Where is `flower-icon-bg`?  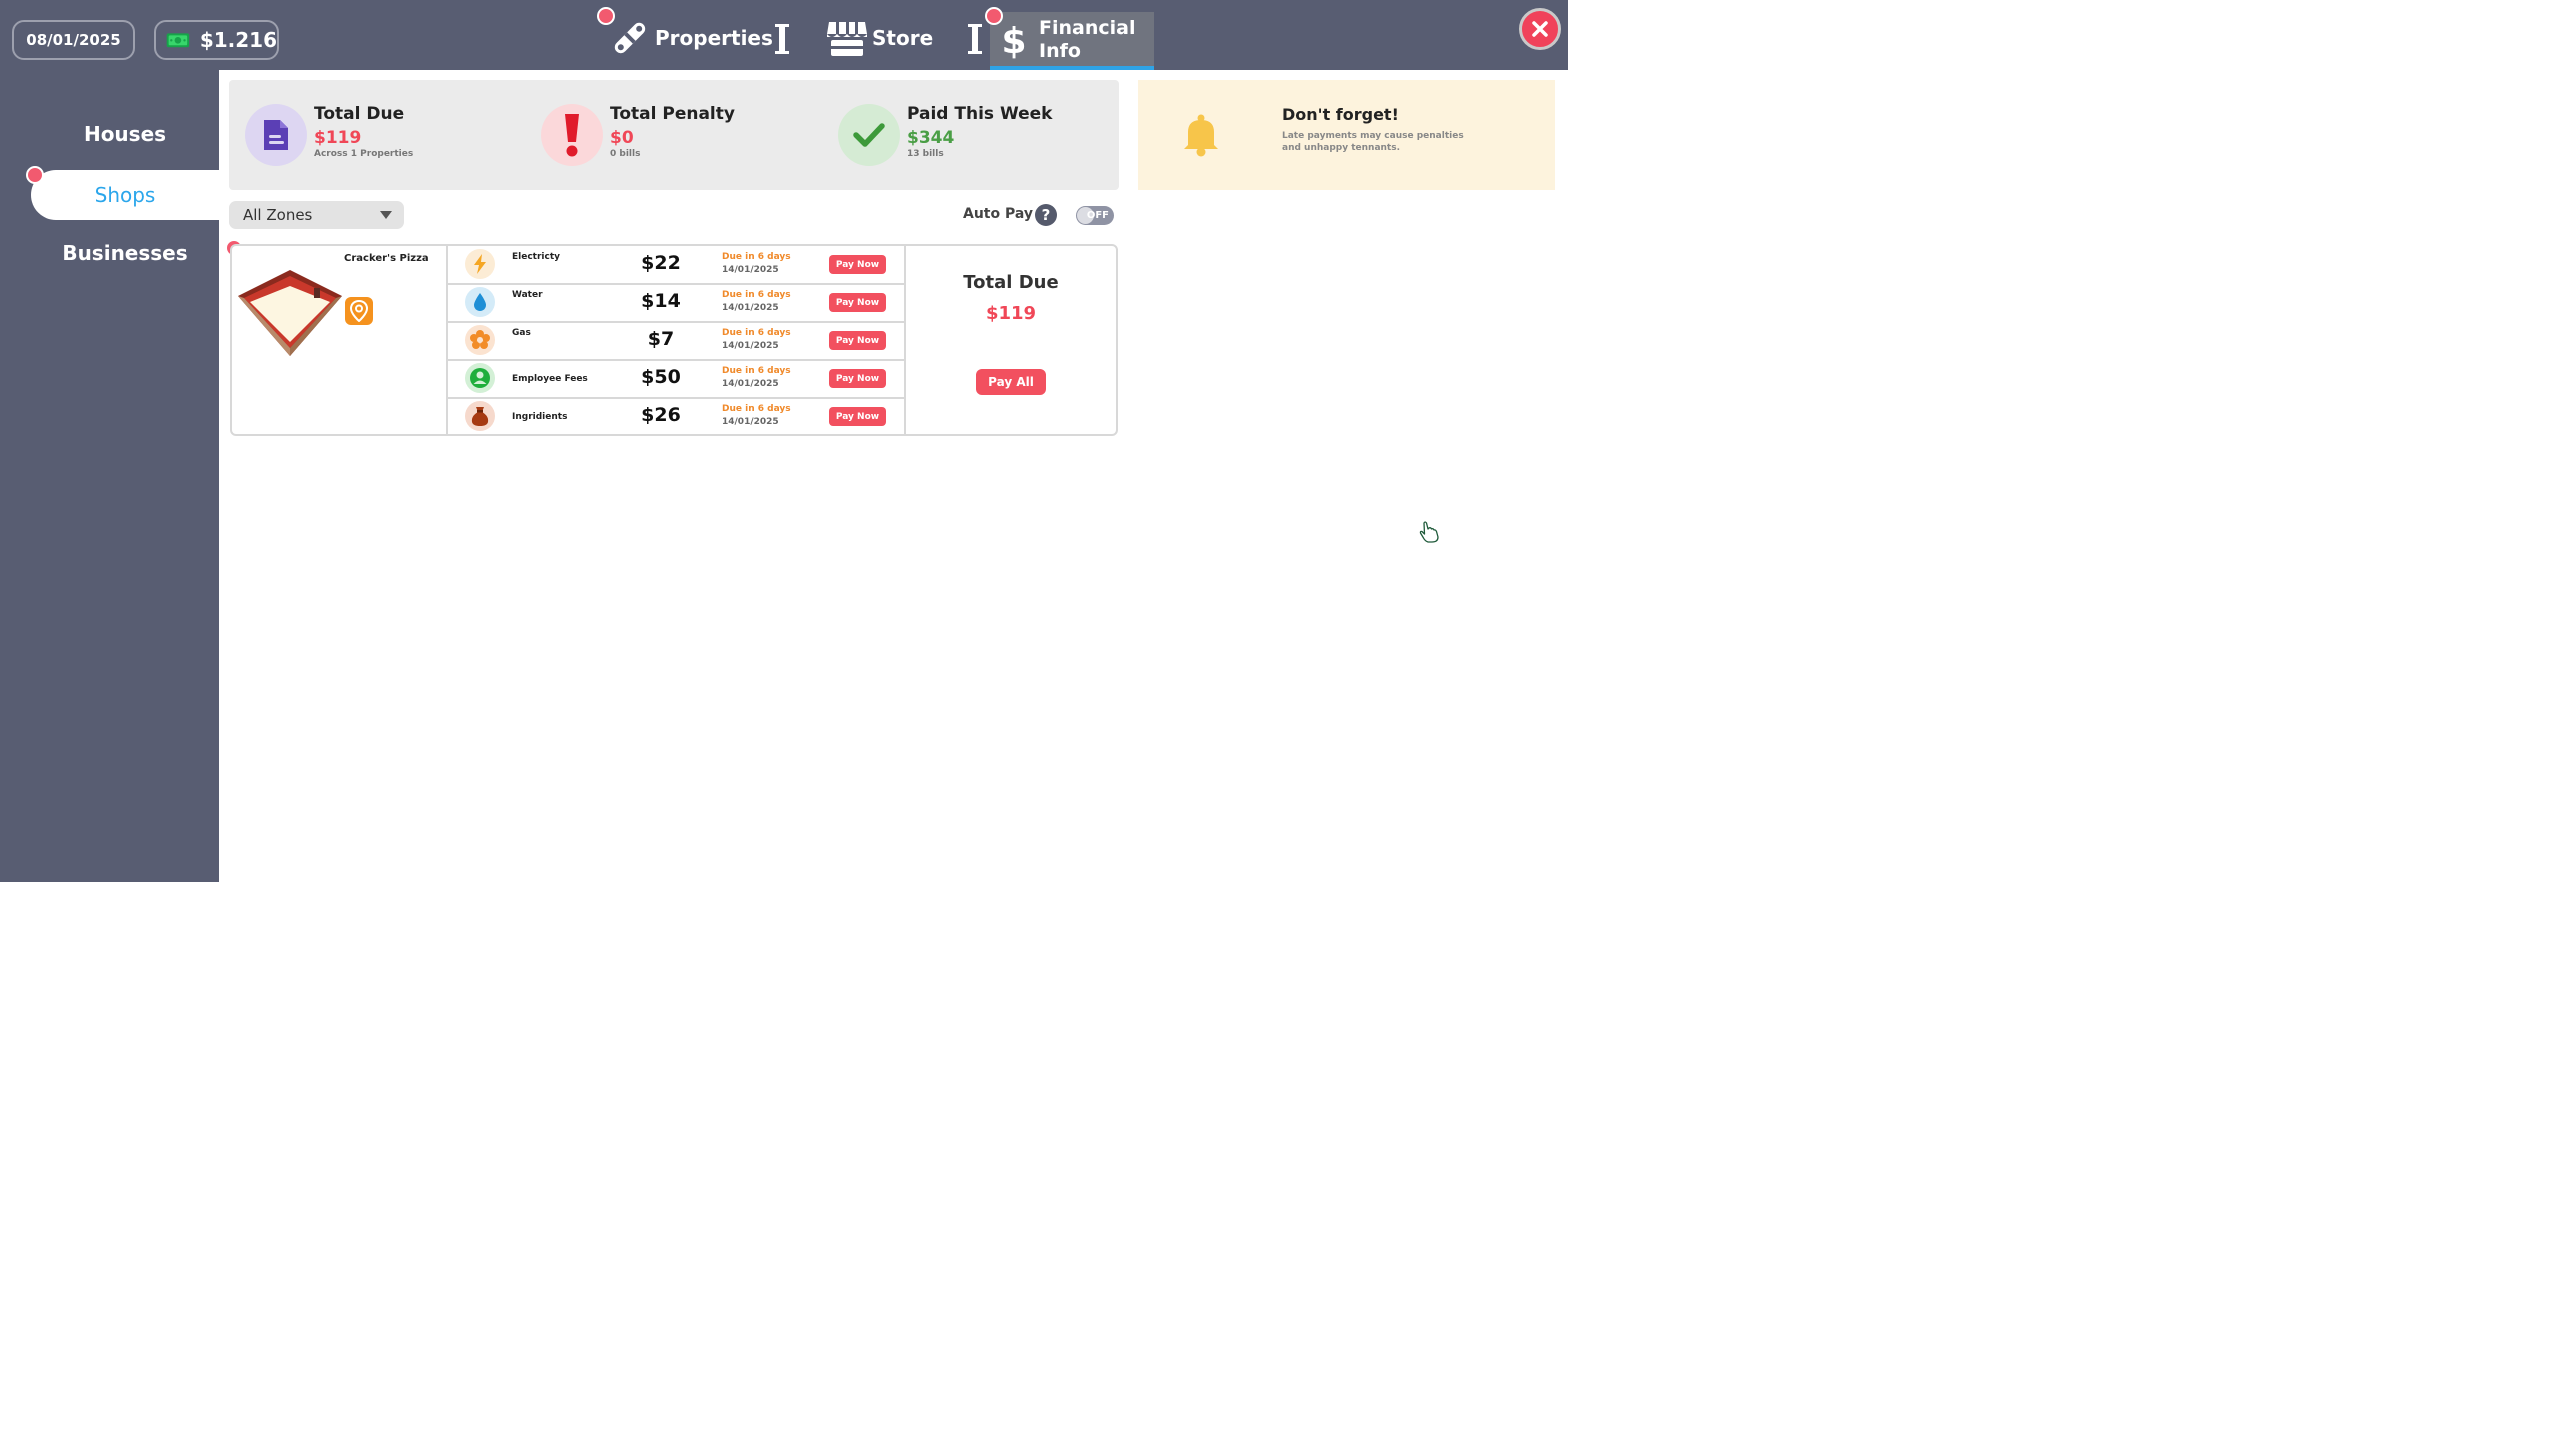 flower-icon-bg is located at coordinates (480, 340).